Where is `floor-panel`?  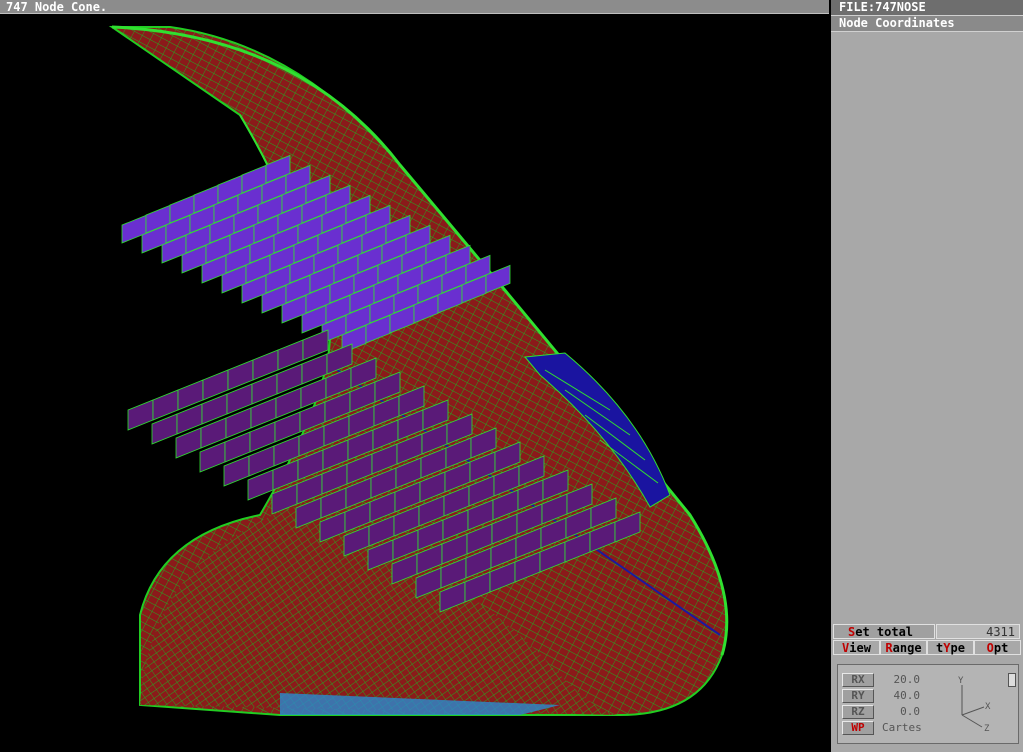
floor-panel is located at coordinates (140, 415).